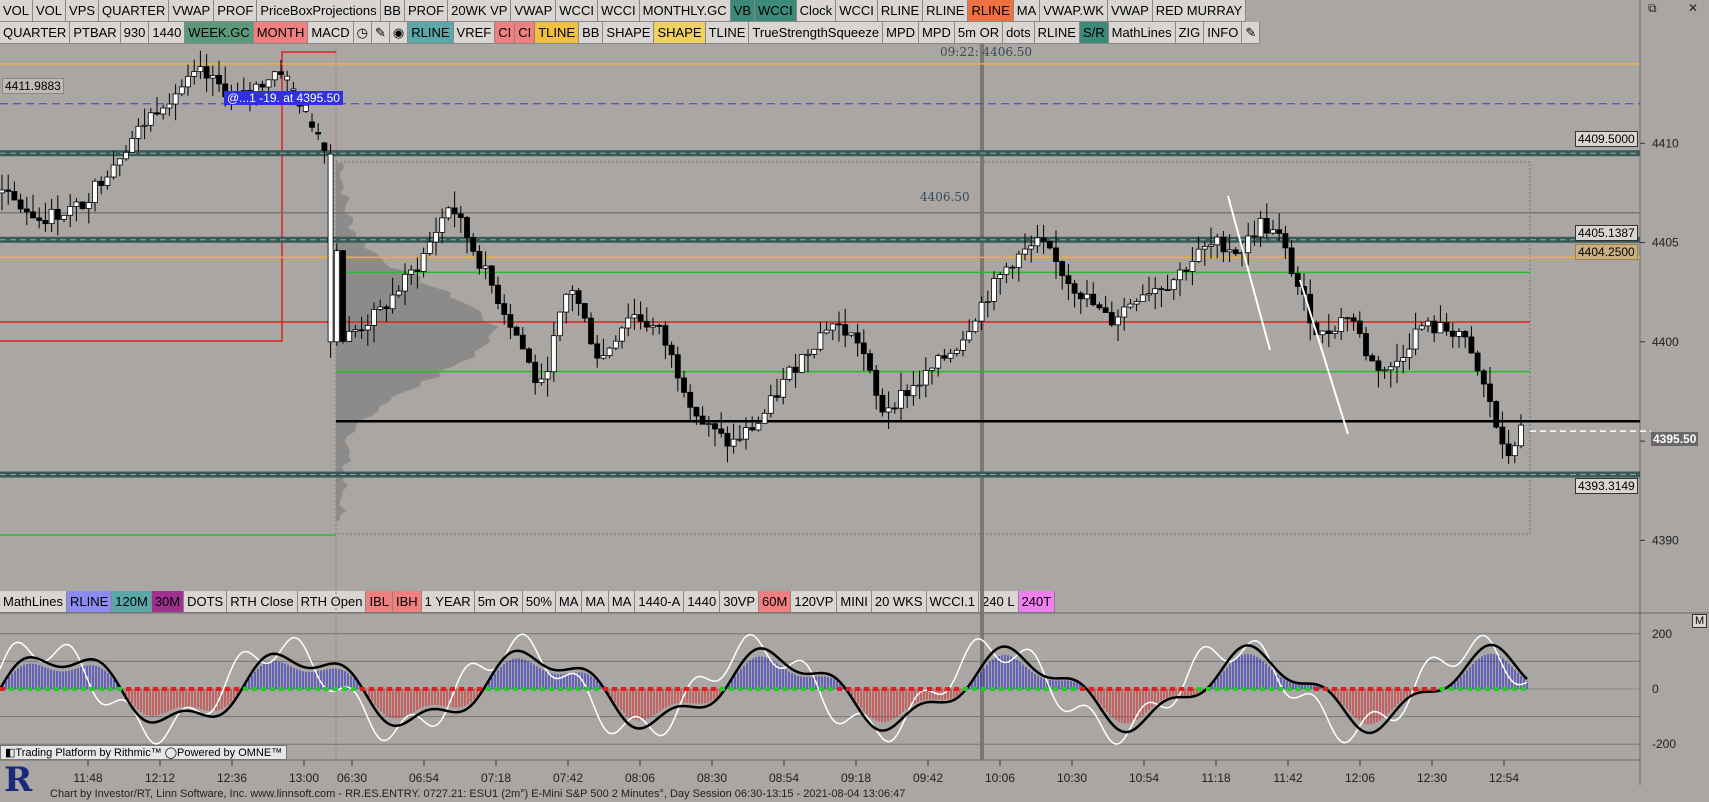 This screenshot has width=1709, height=802. What do you see at coordinates (1700, 621) in the screenshot?
I see `indicator-badge: M` at bounding box center [1700, 621].